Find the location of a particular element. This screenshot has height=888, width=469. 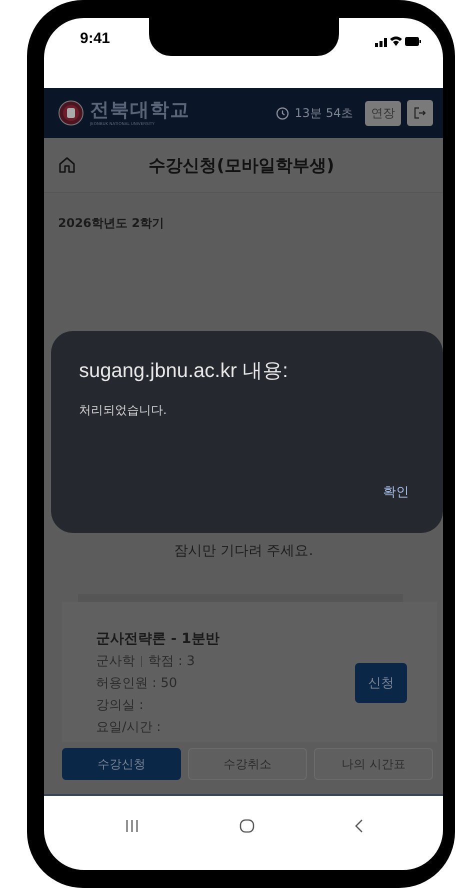

dialog-title: sugang.jbnu.ac.kr 내용: is located at coordinates (184, 371).